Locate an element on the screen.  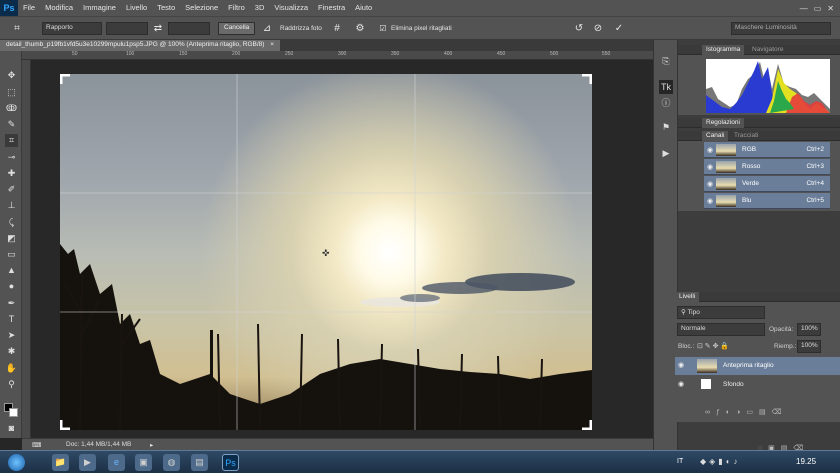
menu-aiuto: Aiuto is located at coordinates (363, 8).